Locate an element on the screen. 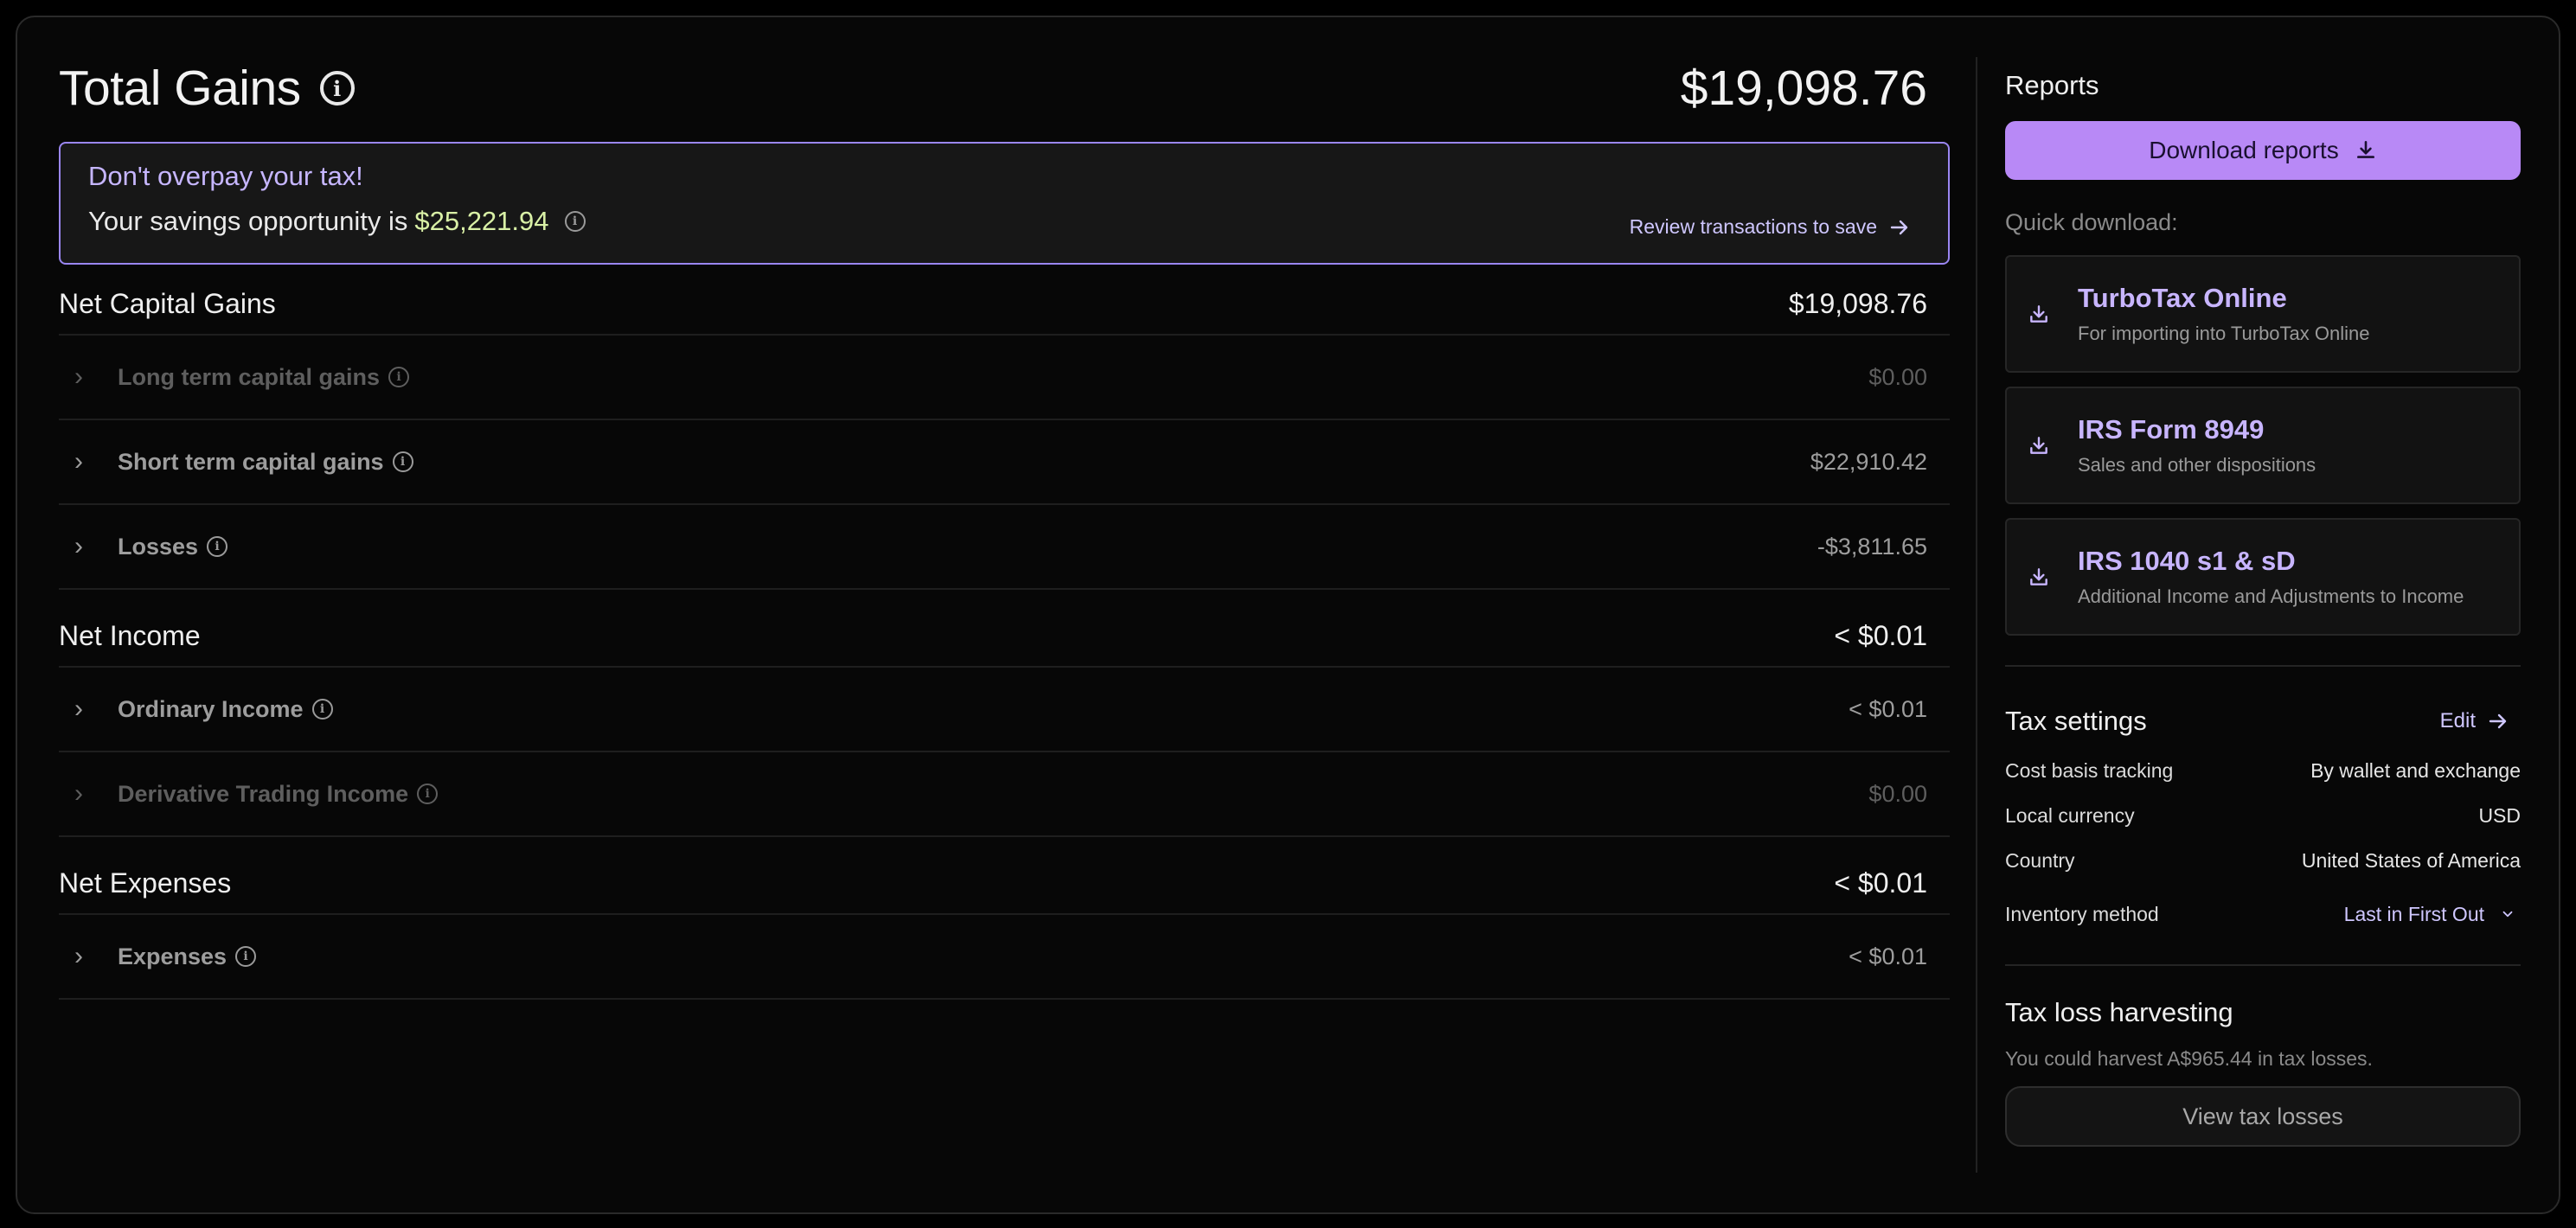 The image size is (2576, 1228). setting-key: Local currency is located at coordinates (2070, 815).